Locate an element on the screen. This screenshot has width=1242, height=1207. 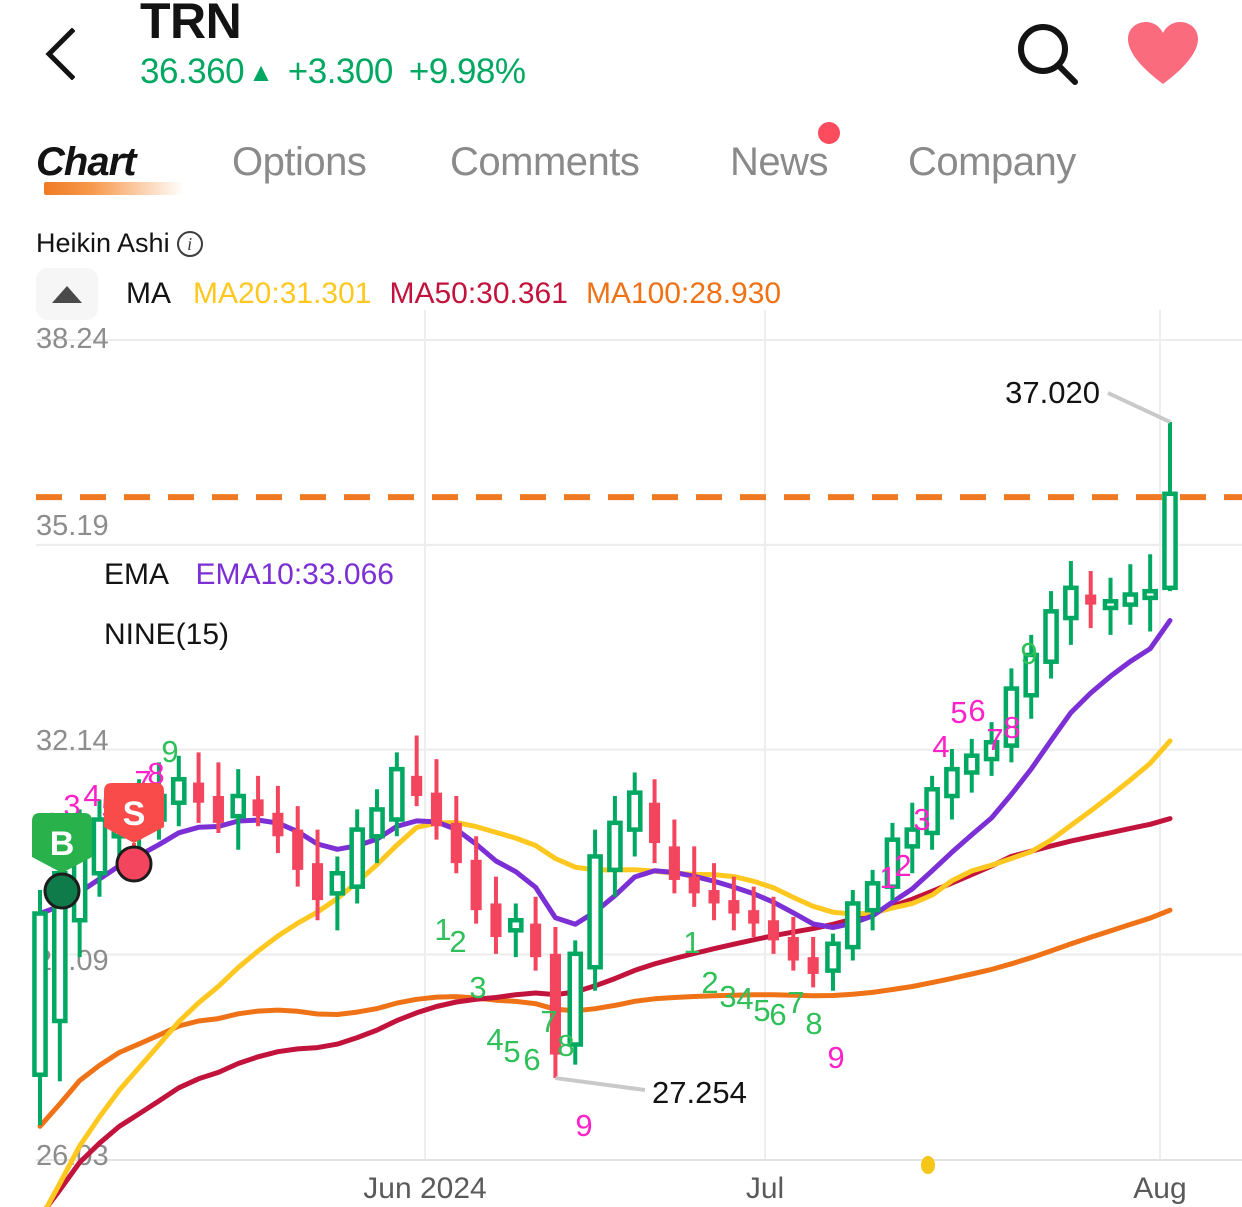
quote-price: 36.360 is located at coordinates (192, 71).